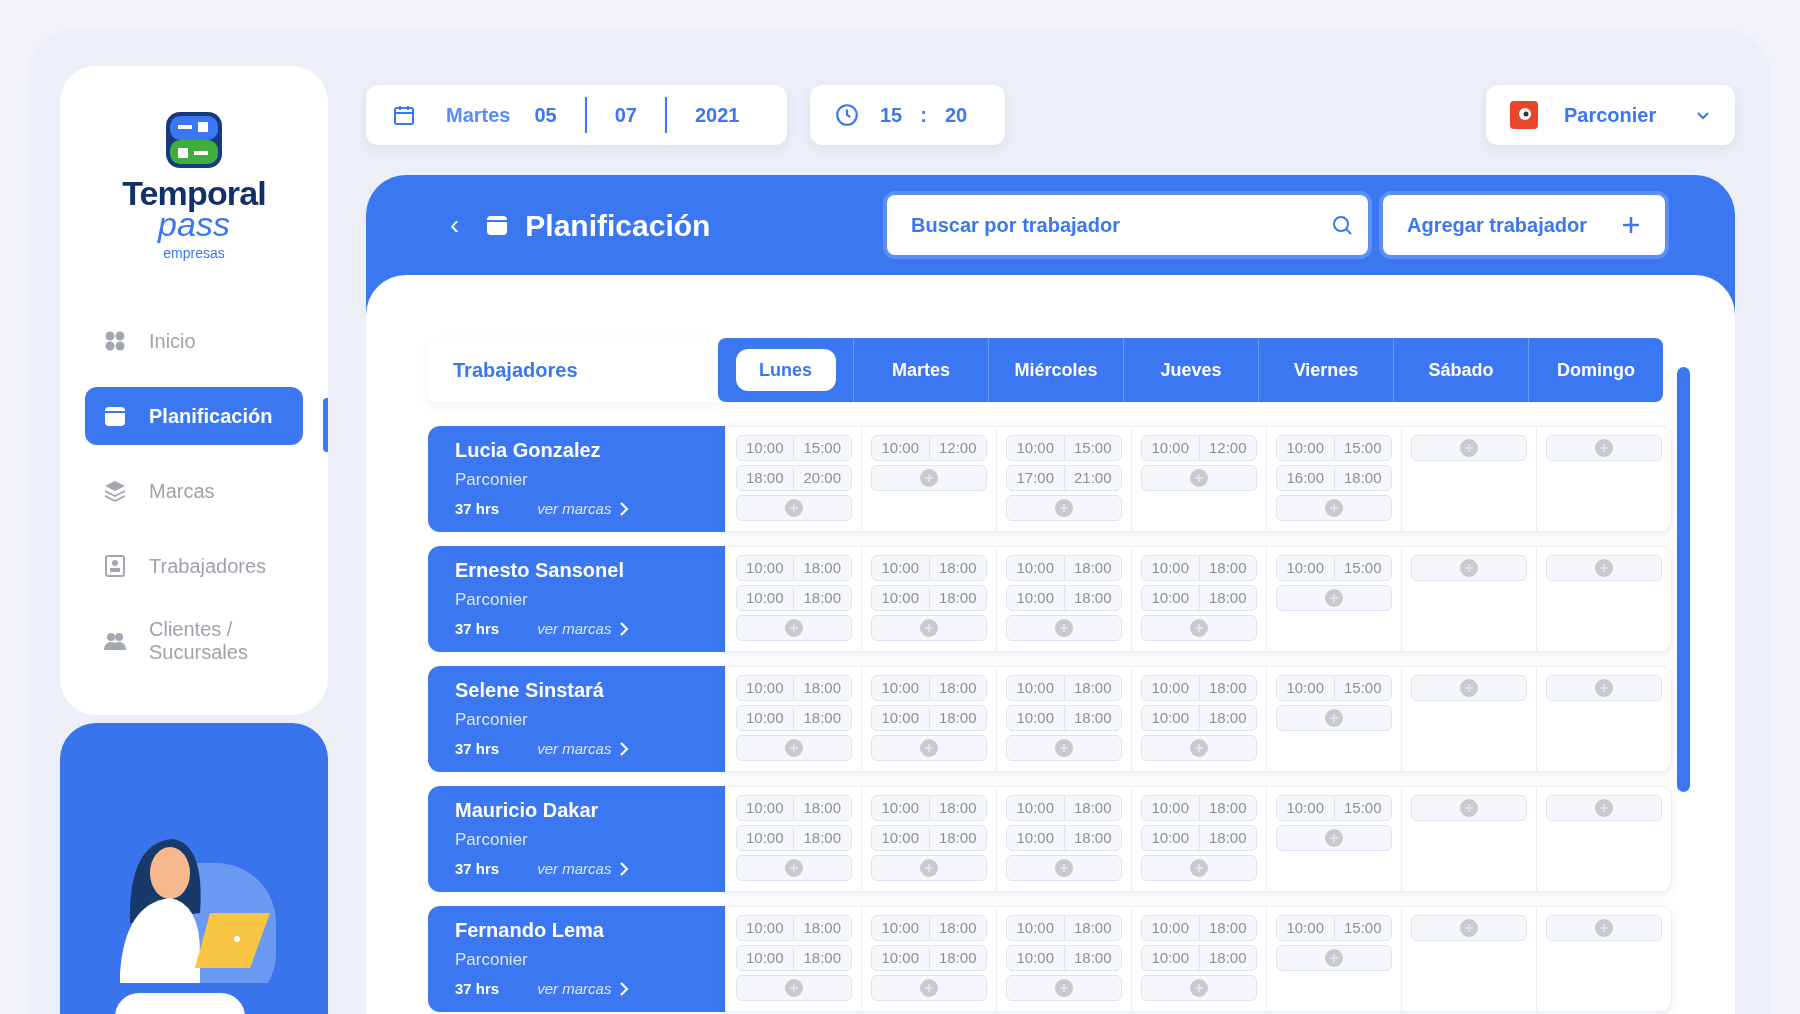  What do you see at coordinates (1064, 478) in the screenshot?
I see `shift-pill: 17:00 21:00` at bounding box center [1064, 478].